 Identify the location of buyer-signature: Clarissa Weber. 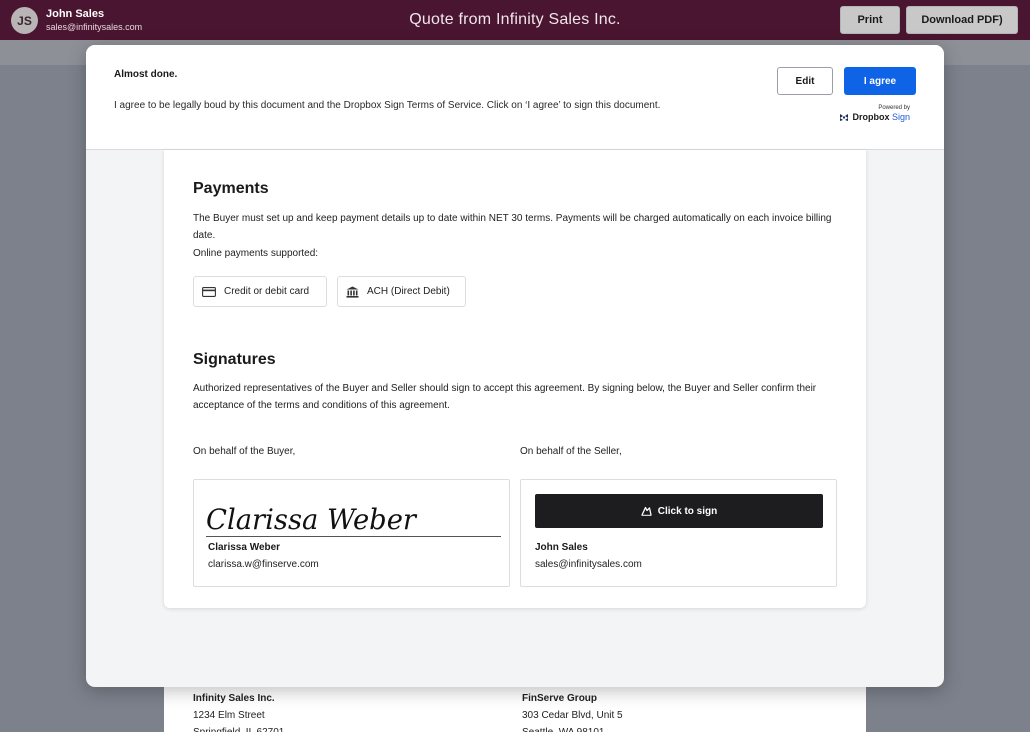
(312, 519).